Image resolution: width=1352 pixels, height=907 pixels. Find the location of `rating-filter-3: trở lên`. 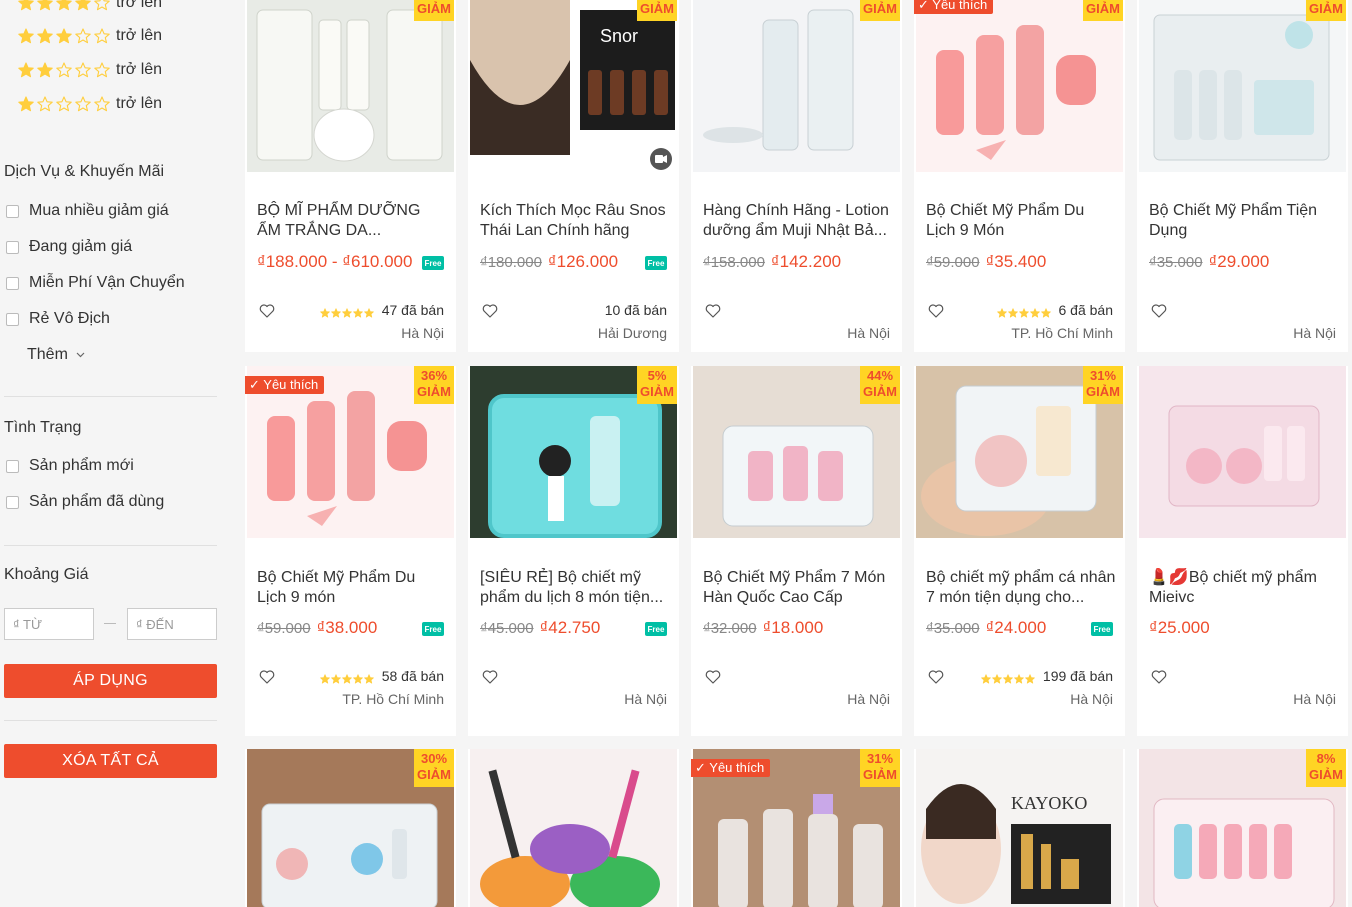

rating-filter-3: trở lên is located at coordinates (90, 36).